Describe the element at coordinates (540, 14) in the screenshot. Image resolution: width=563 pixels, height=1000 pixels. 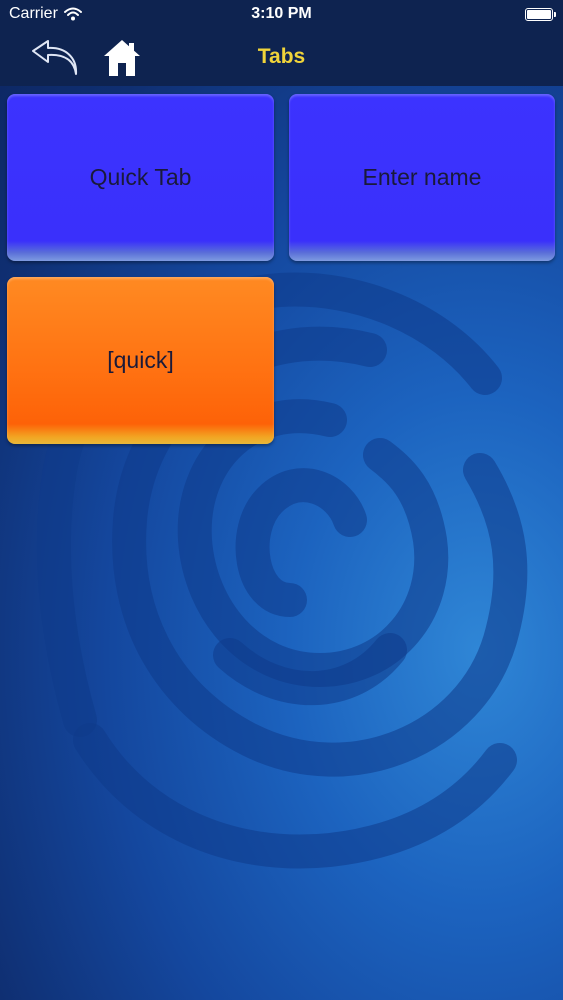
I see `battery-icon` at that location.